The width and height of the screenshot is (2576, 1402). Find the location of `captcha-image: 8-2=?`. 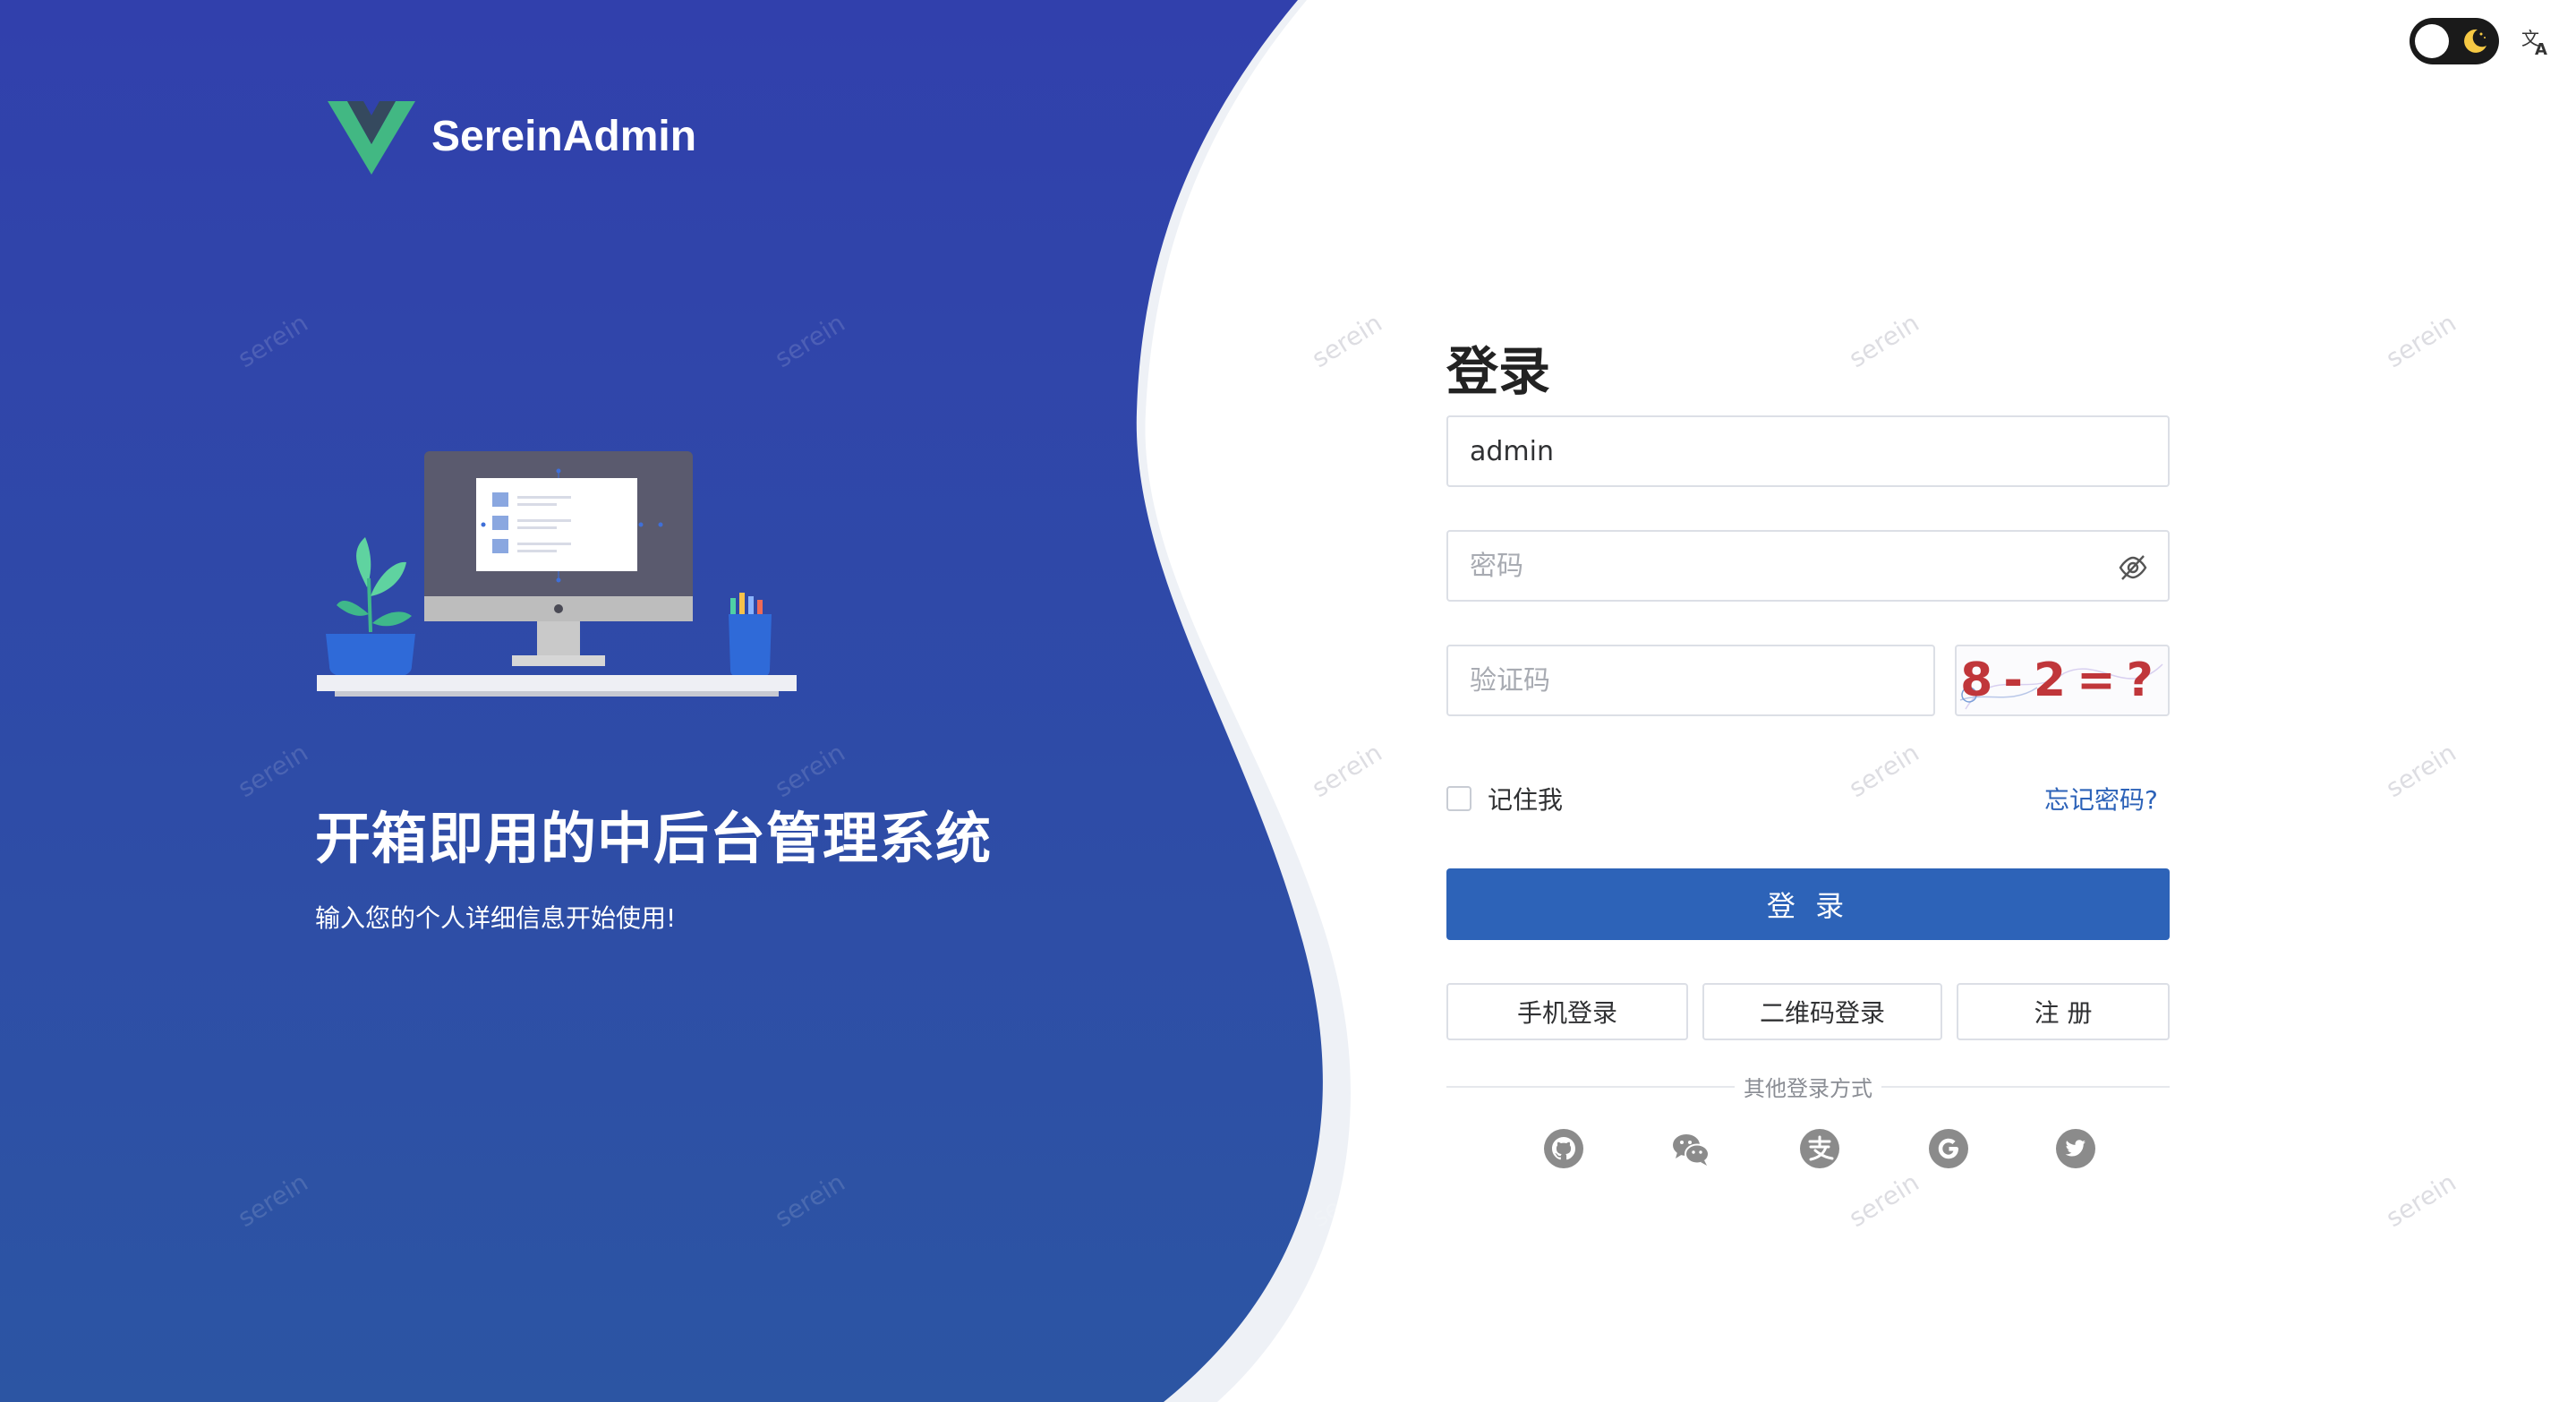

captcha-image: 8-2=? is located at coordinates (2062, 680).